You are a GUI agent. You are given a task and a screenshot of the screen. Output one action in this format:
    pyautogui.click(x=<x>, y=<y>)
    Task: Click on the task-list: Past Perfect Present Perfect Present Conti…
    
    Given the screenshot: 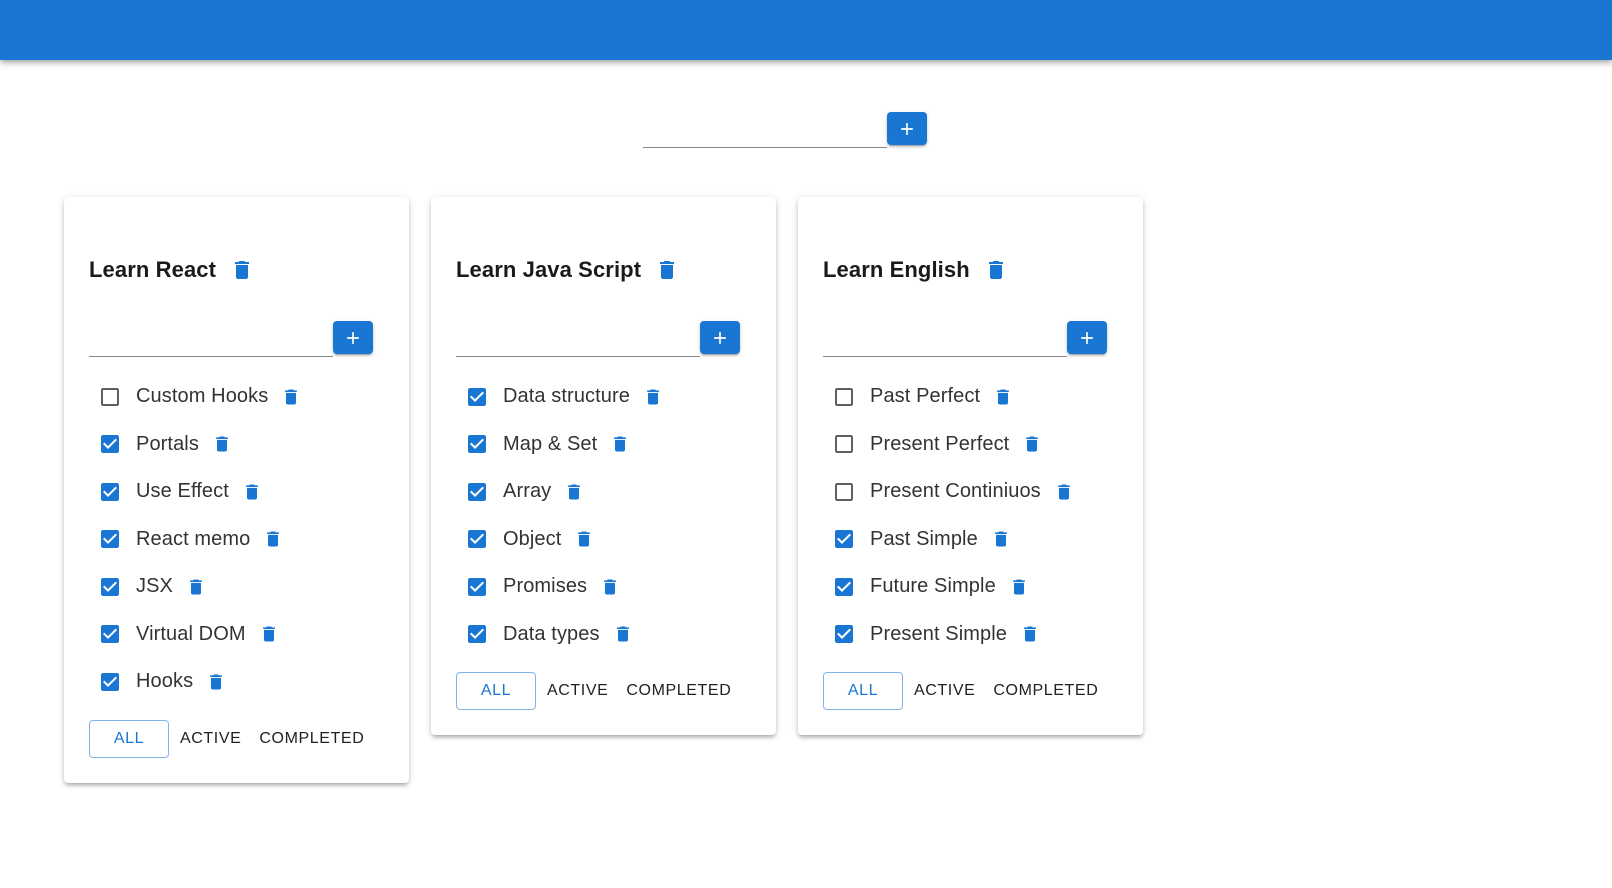 What is the action you would take?
    pyautogui.click(x=970, y=515)
    